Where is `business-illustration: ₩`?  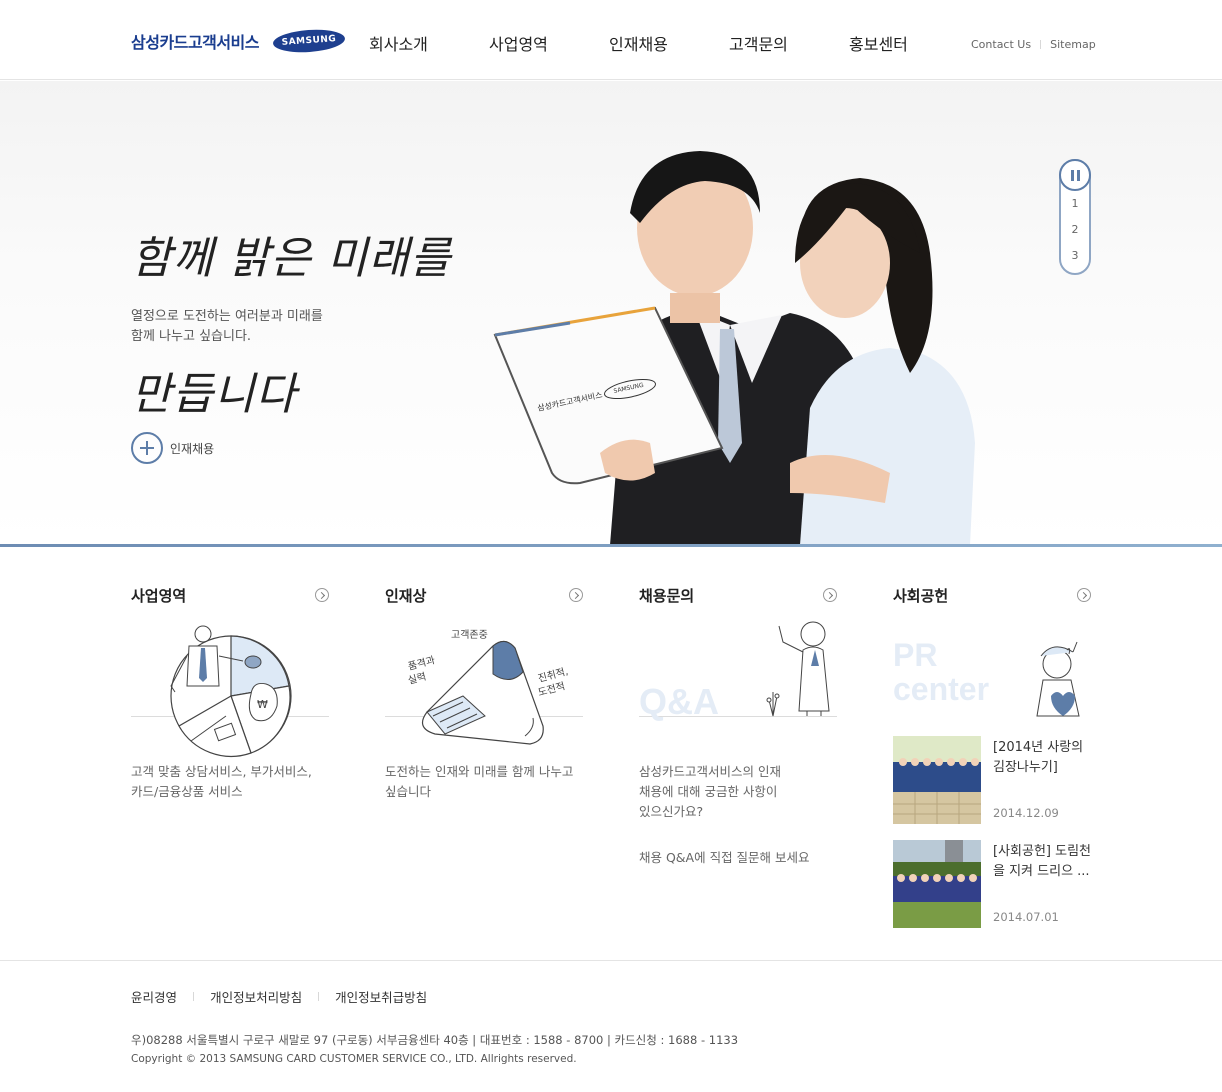
business-illustration: ₩ is located at coordinates (230, 686).